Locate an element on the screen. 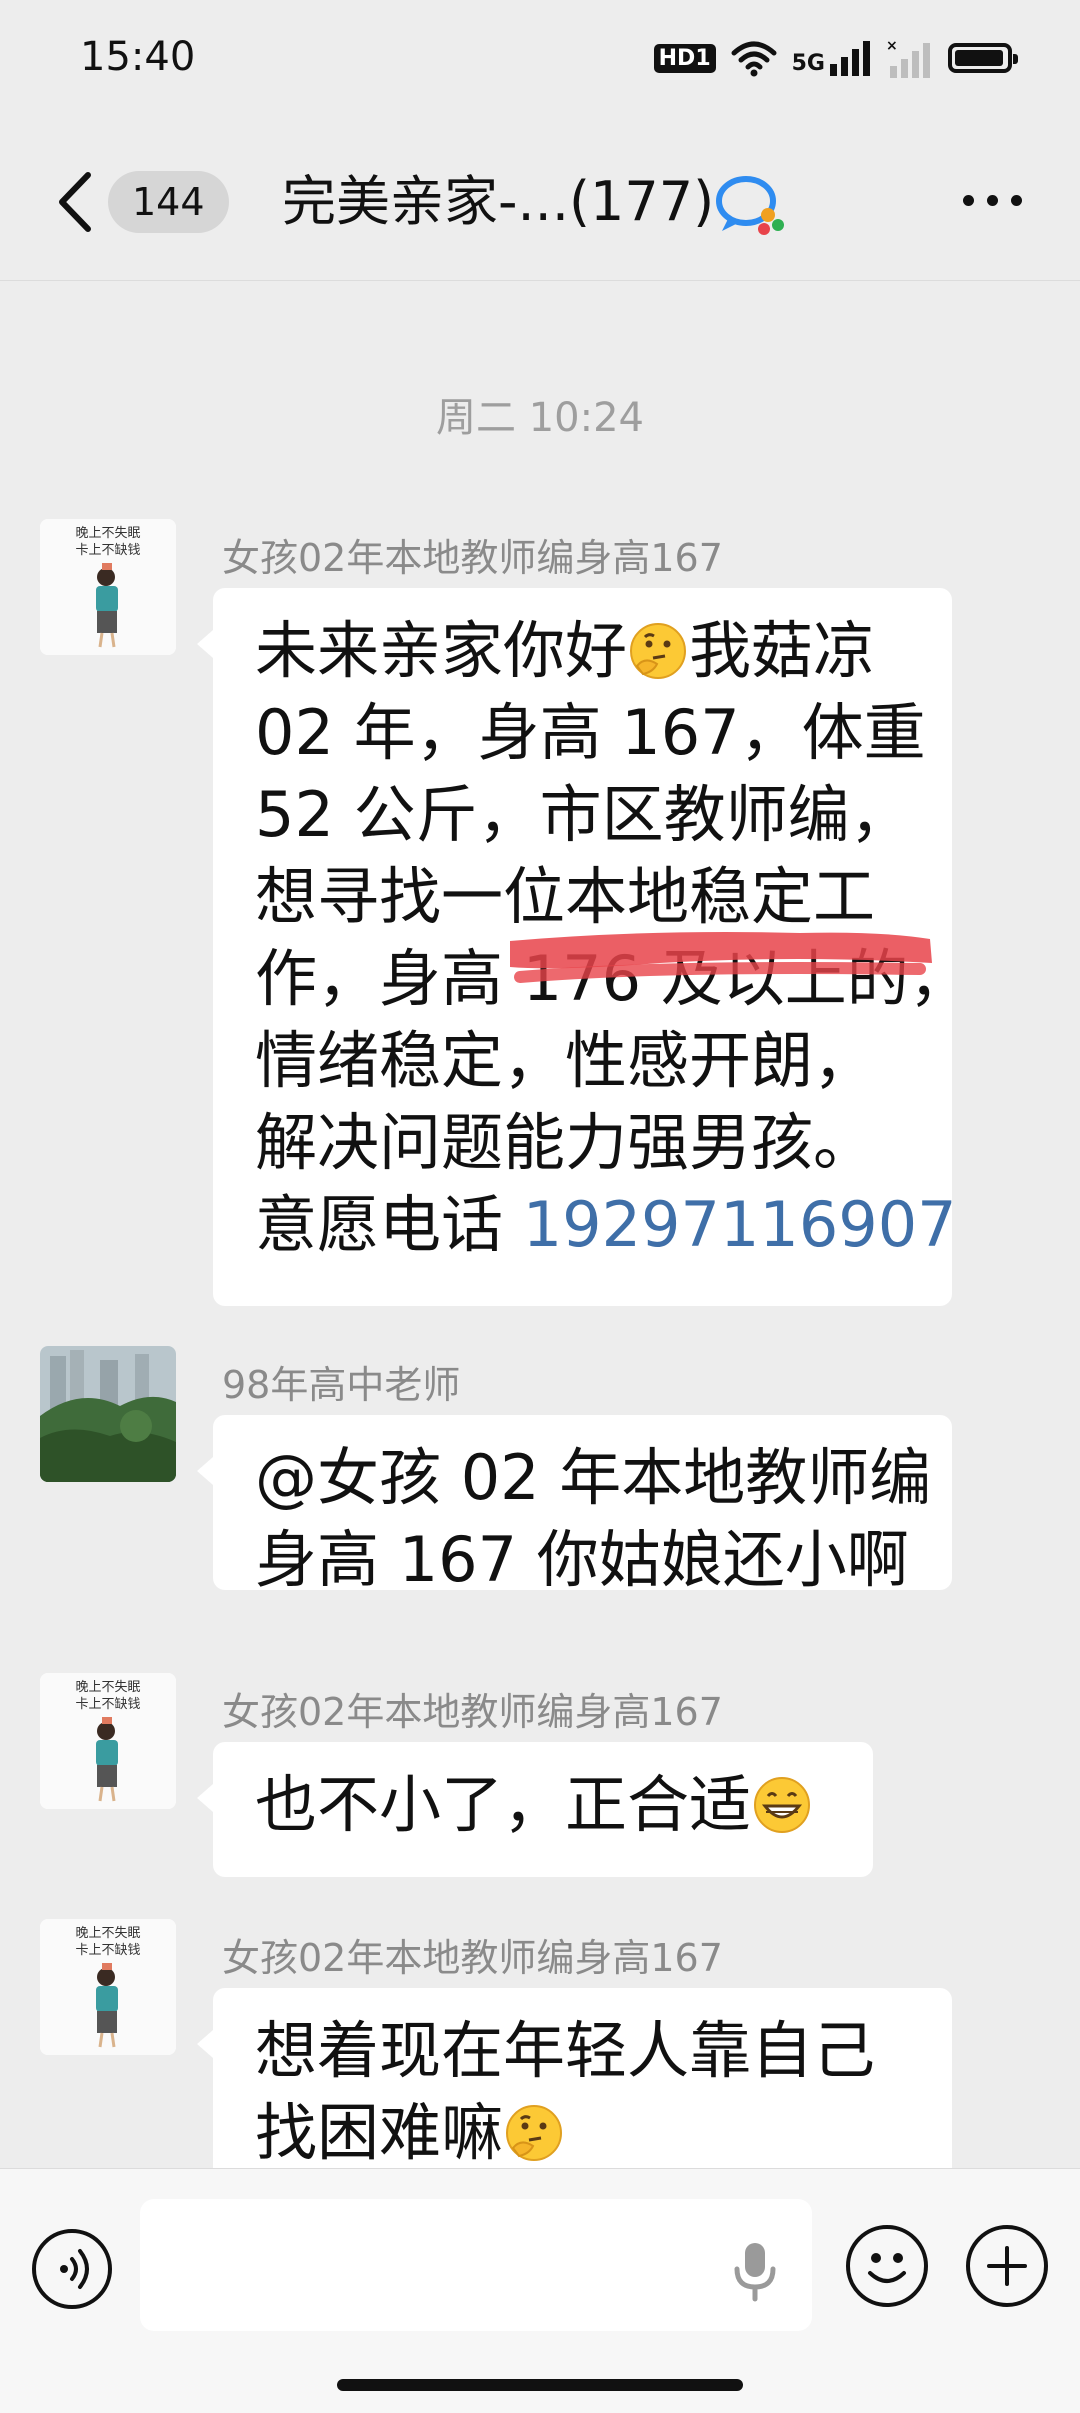  message-text: 02 年，身高 167，体重 is located at coordinates (590, 732).